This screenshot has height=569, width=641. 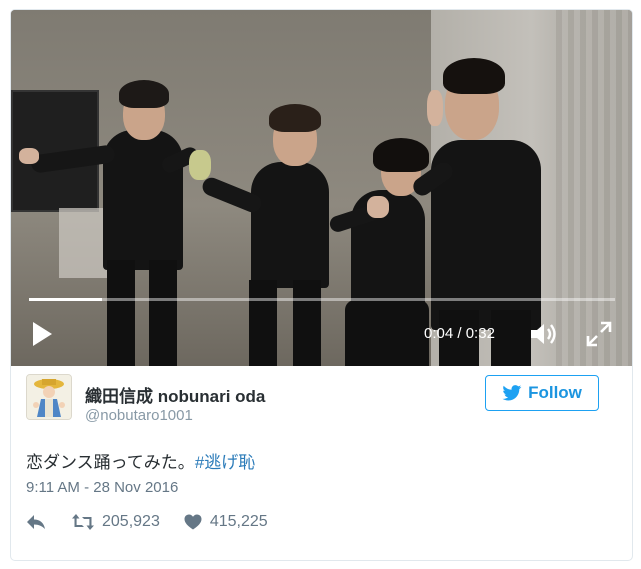 I want to click on play-button, so click(x=42, y=334).